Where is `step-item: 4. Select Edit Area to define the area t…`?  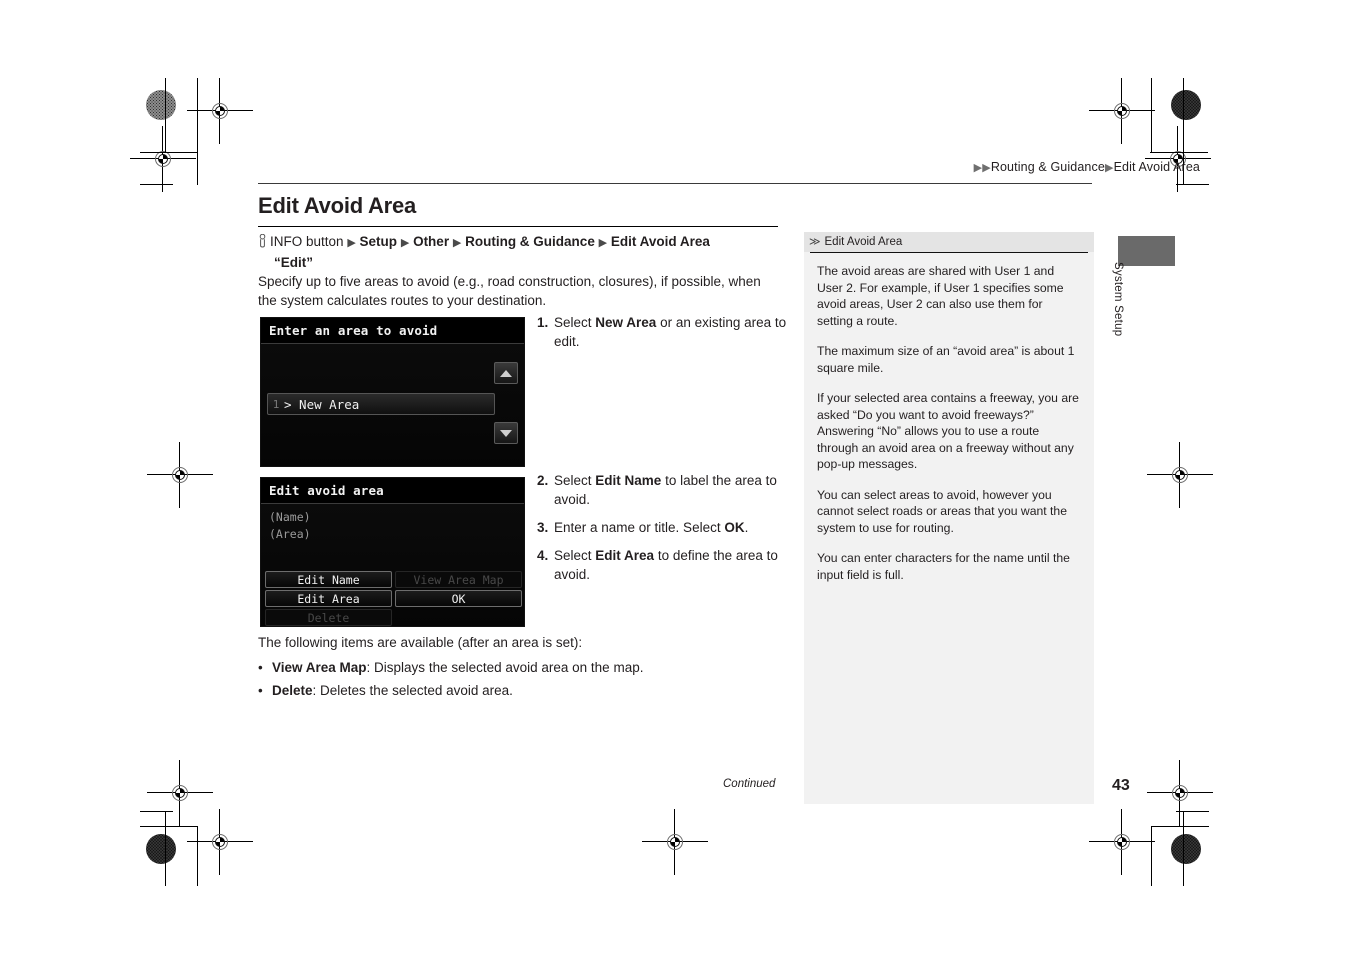
step-item: 4. Select Edit Area to define the area t… is located at coordinates (662, 565).